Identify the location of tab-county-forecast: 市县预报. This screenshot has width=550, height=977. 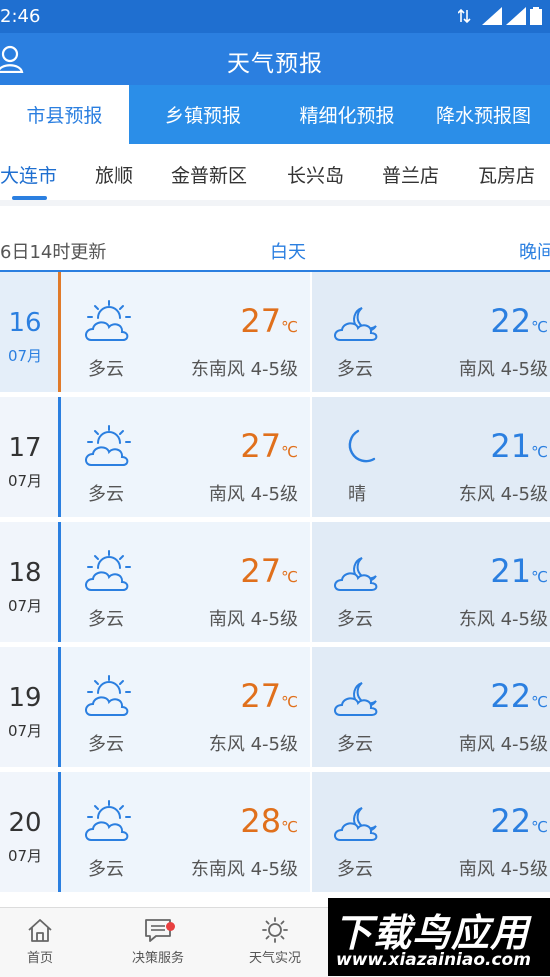
(64, 114).